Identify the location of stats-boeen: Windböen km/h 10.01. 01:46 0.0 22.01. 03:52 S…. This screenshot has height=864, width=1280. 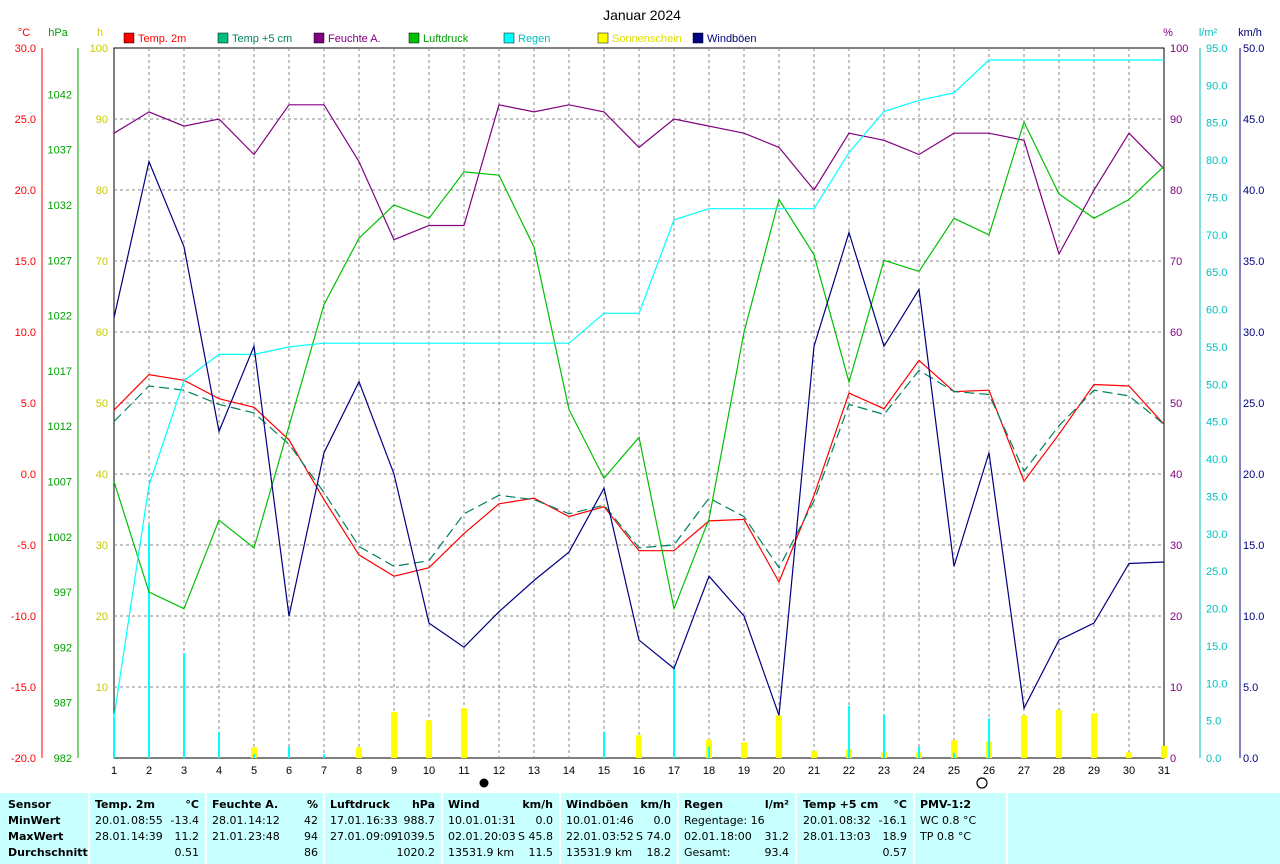
(618, 828).